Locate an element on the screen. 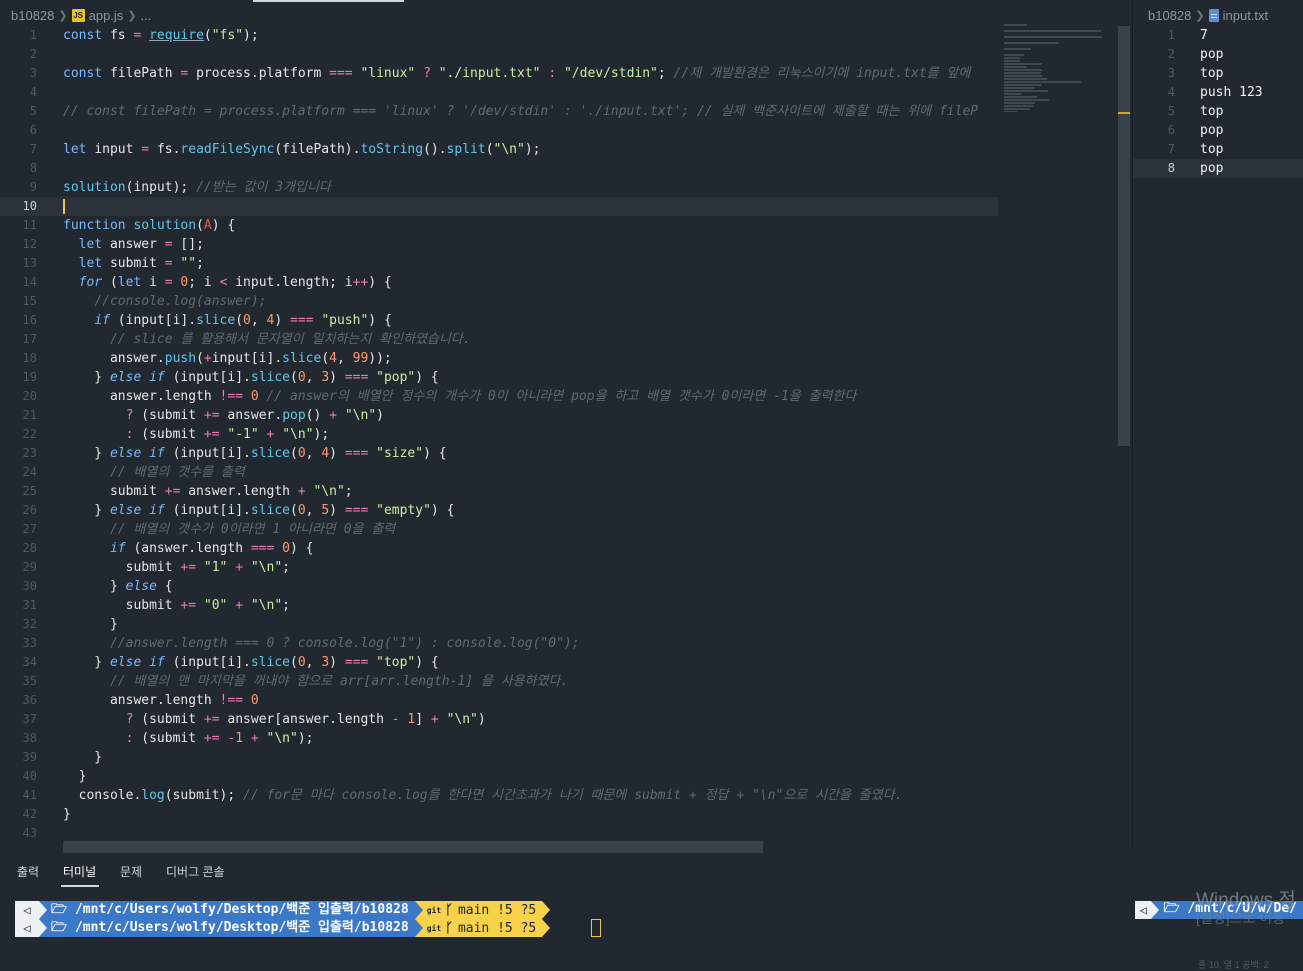  code-line: 38 : (submit += -1 + "\n"); is located at coordinates (499, 738).